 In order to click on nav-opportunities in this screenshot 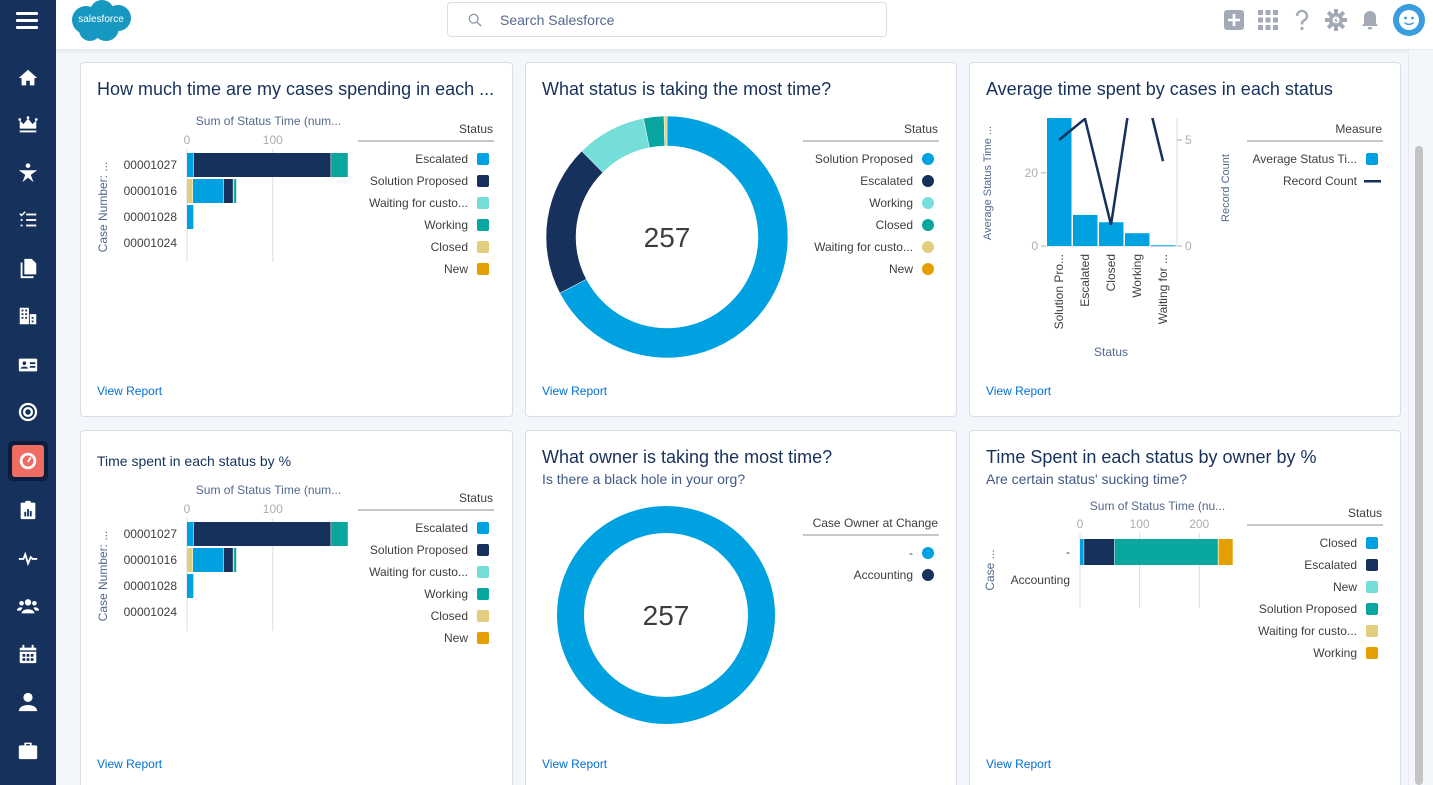, I will do `click(28, 125)`.